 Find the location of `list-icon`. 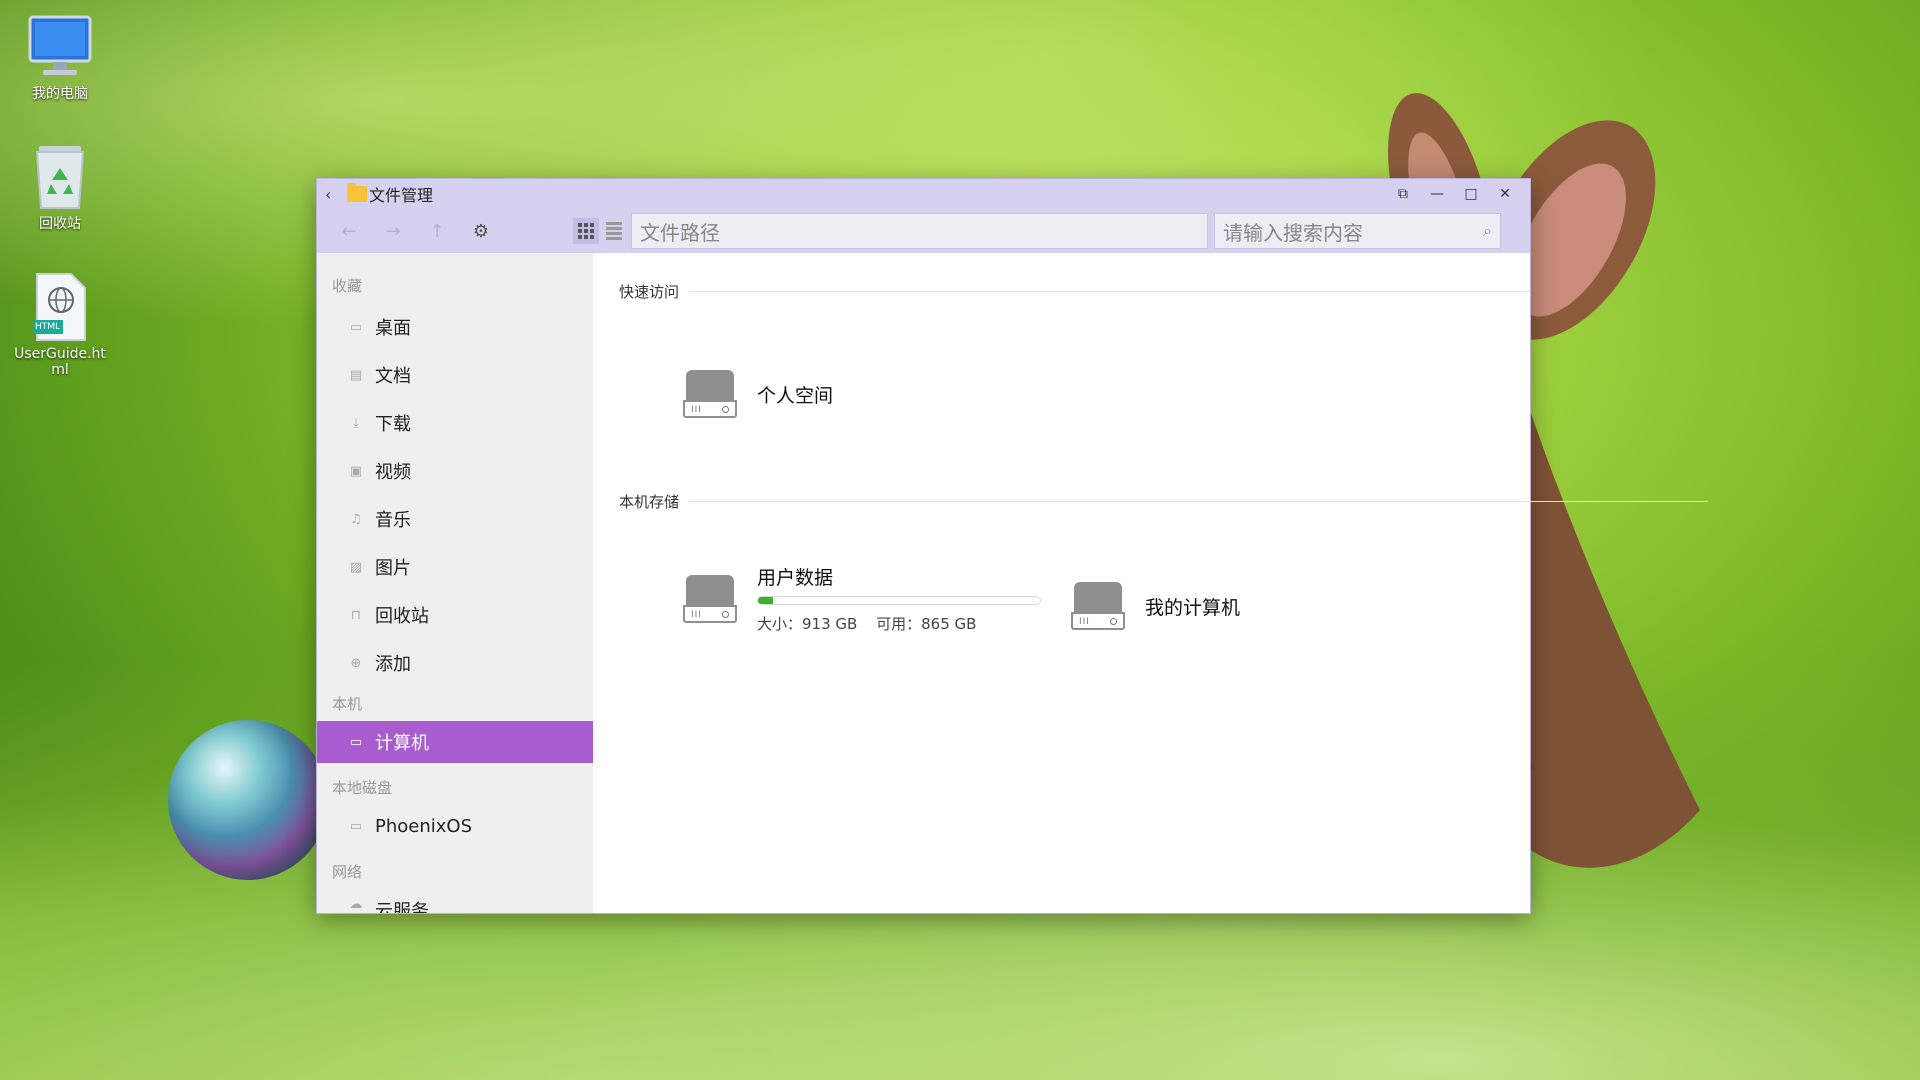

list-icon is located at coordinates (614, 231).